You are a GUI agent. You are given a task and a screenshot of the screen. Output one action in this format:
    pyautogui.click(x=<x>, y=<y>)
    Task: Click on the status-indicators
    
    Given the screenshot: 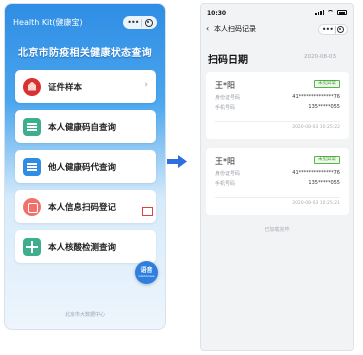 What is the action you would take?
    pyautogui.click(x=331, y=12)
    